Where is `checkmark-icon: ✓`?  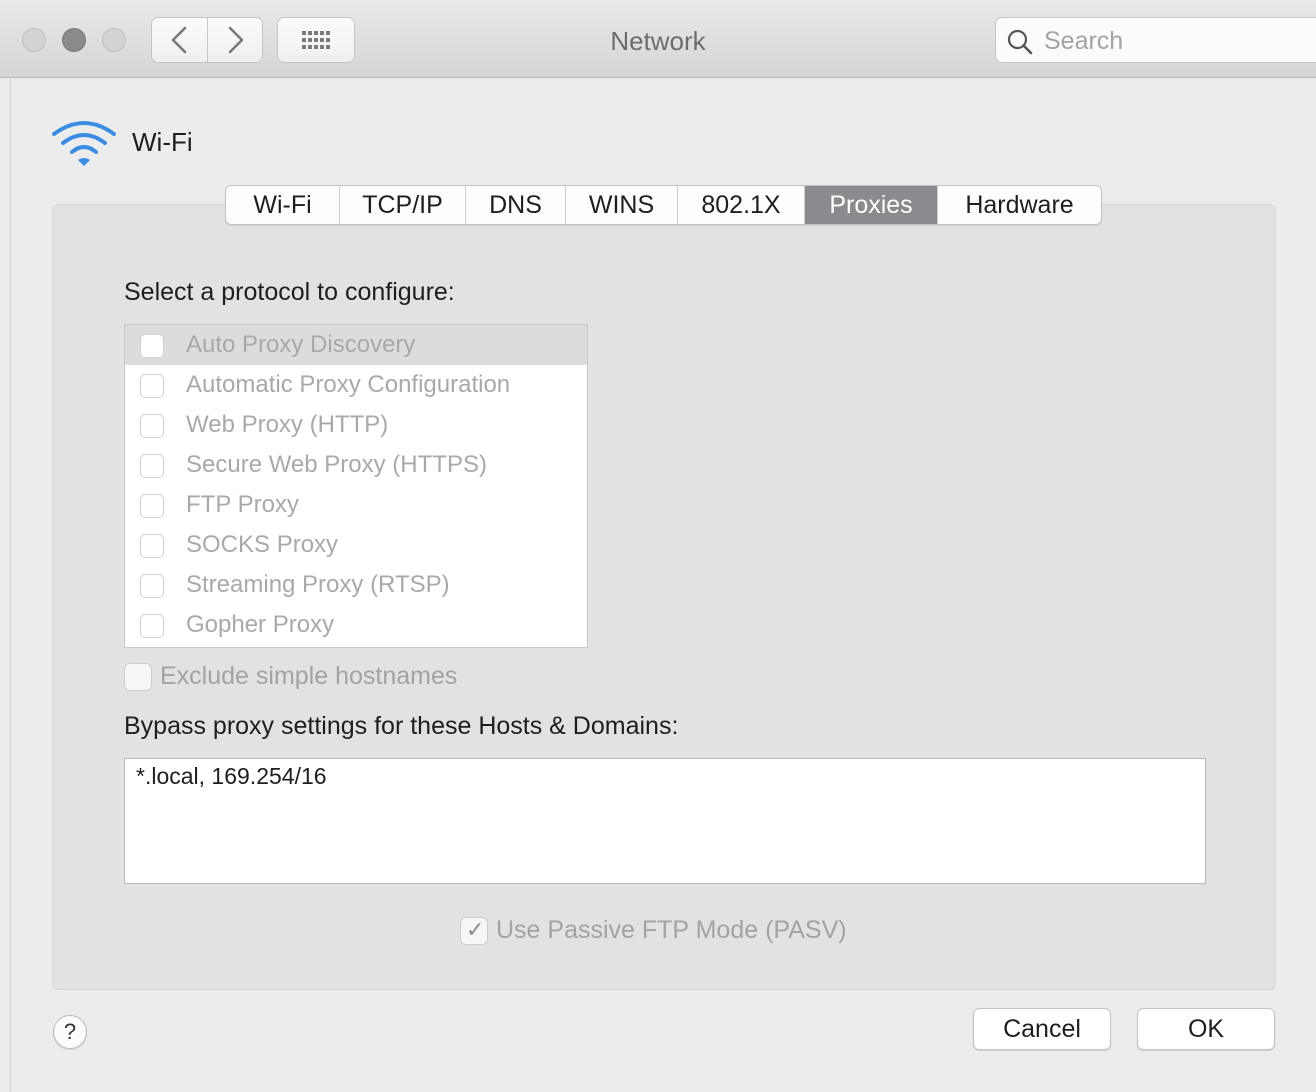 checkmark-icon: ✓ is located at coordinates (475, 929).